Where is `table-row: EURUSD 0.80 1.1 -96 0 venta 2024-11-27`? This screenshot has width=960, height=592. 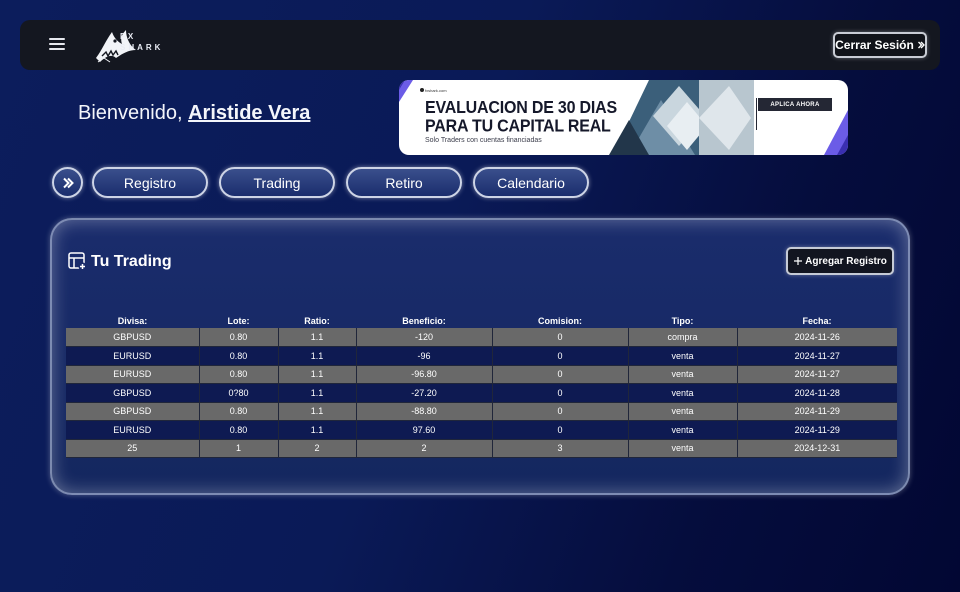 table-row: EURUSD 0.80 1.1 -96 0 venta 2024-11-27 is located at coordinates (481, 356).